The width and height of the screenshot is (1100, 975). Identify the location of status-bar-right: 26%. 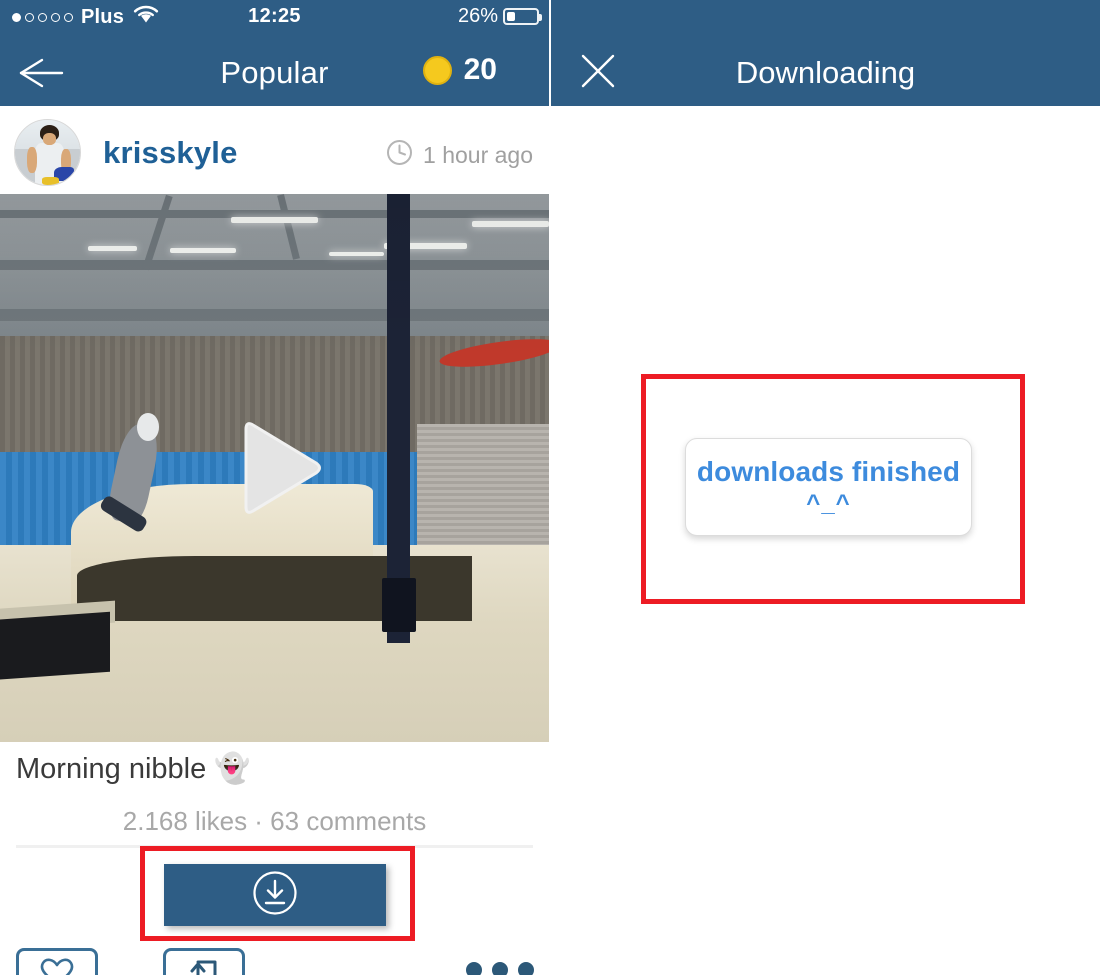
(499, 16).